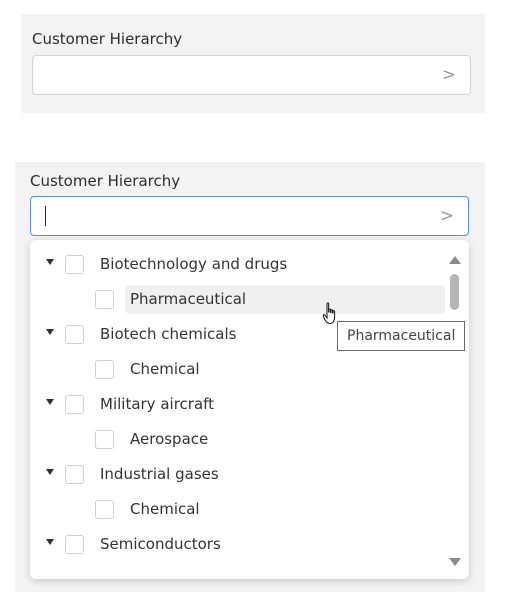 This screenshot has width=508, height=615. What do you see at coordinates (240, 440) in the screenshot?
I see `tree-item: Aerospace` at bounding box center [240, 440].